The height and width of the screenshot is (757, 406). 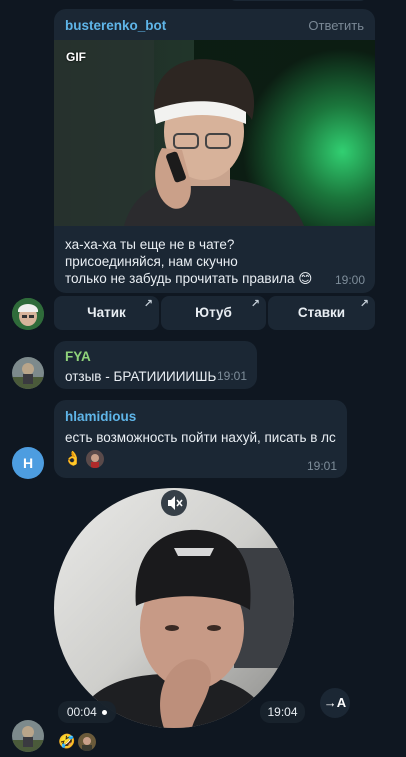 I want to click on translate-arrow-glyph: →, so click(x=330, y=702).